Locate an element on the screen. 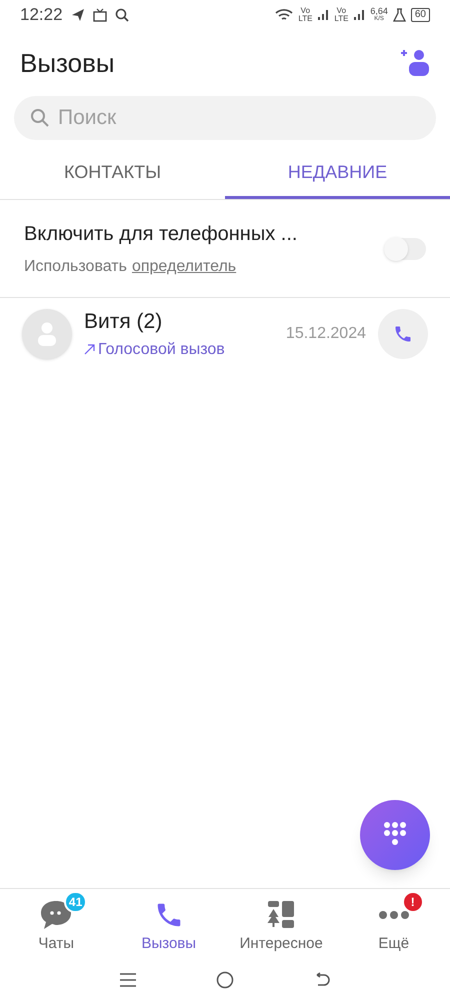  flask-icon is located at coordinates (399, 15).